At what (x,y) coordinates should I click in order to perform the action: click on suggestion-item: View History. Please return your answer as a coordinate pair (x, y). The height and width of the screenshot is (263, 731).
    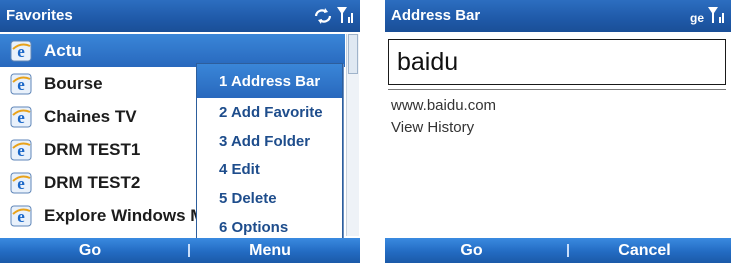
    Looking at the image, I should click on (443, 128).